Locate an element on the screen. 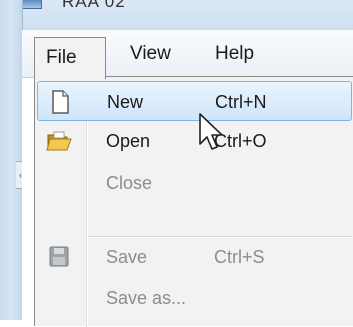 Image resolution: width=353 pixels, height=327 pixels. menu-bar: File View Help is located at coordinates (187, 54).